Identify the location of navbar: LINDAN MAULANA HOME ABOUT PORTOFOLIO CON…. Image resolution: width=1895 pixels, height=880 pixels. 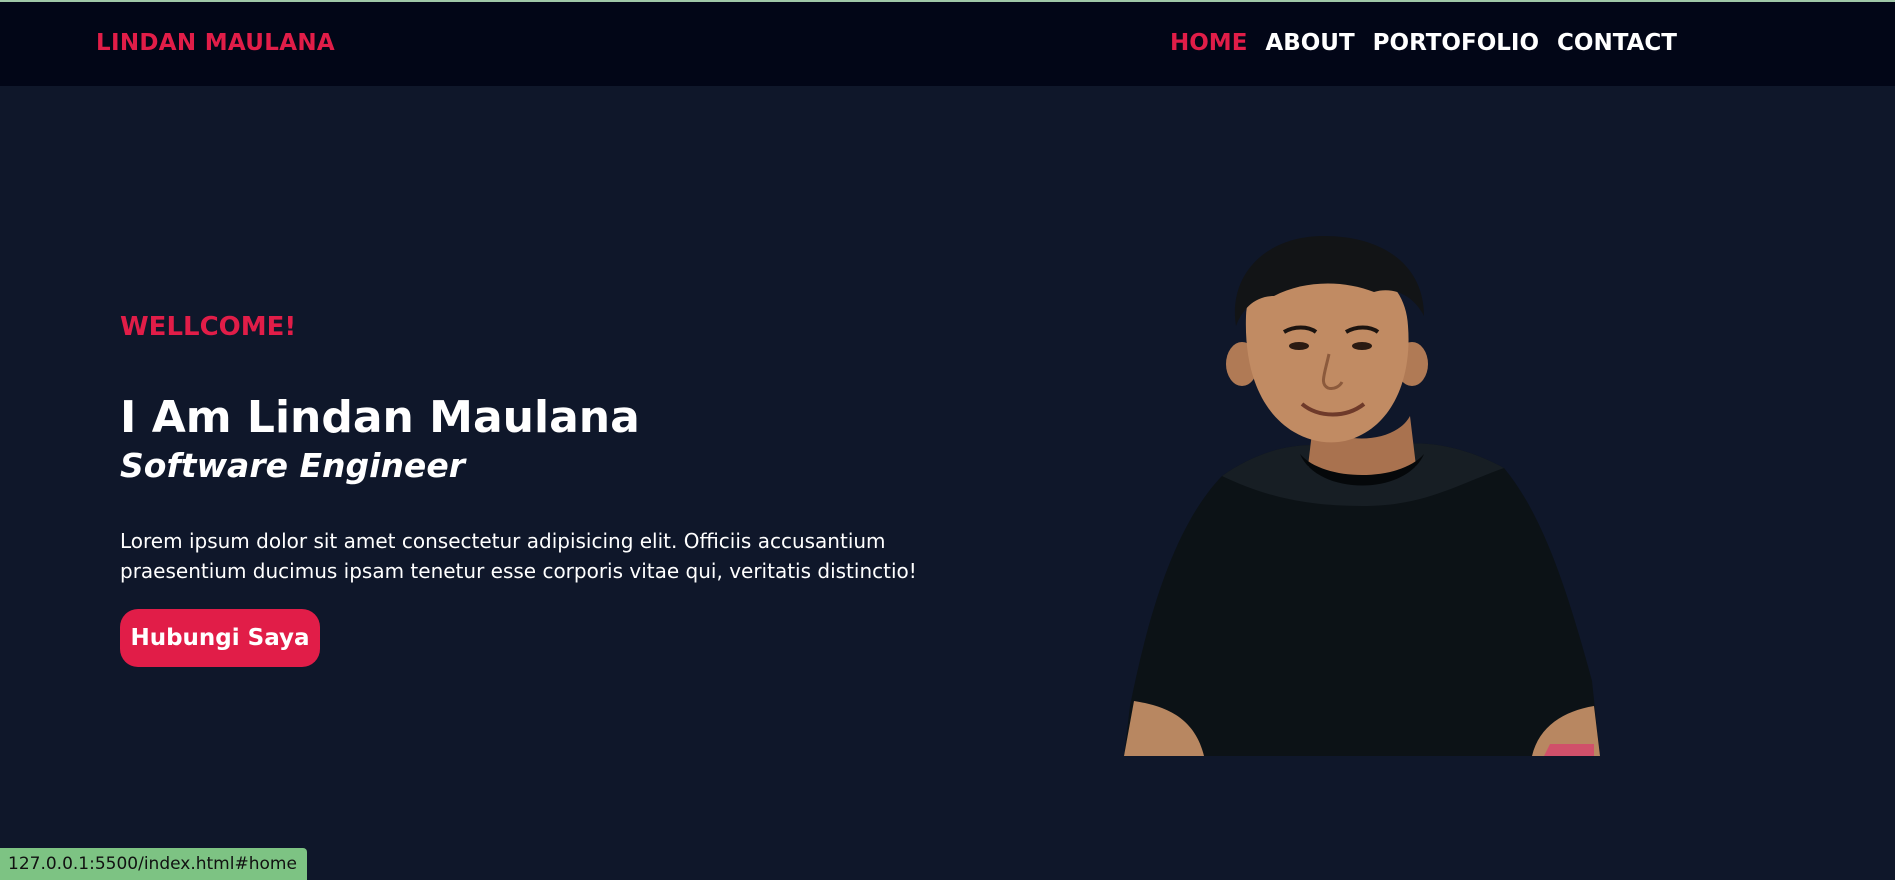
(947, 44).